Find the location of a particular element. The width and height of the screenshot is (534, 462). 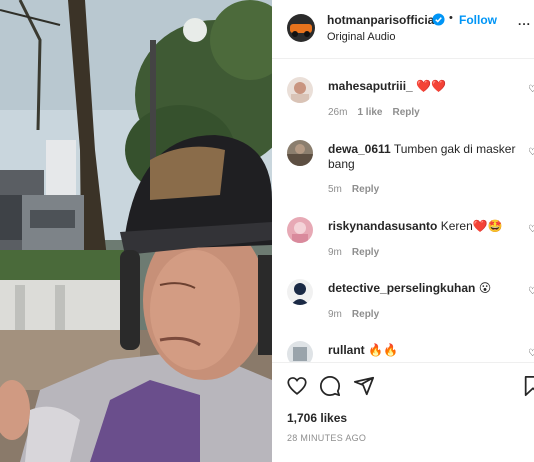

post-actions-bar: 1,706 likes 28 MINUTES AGO is located at coordinates (403, 412).